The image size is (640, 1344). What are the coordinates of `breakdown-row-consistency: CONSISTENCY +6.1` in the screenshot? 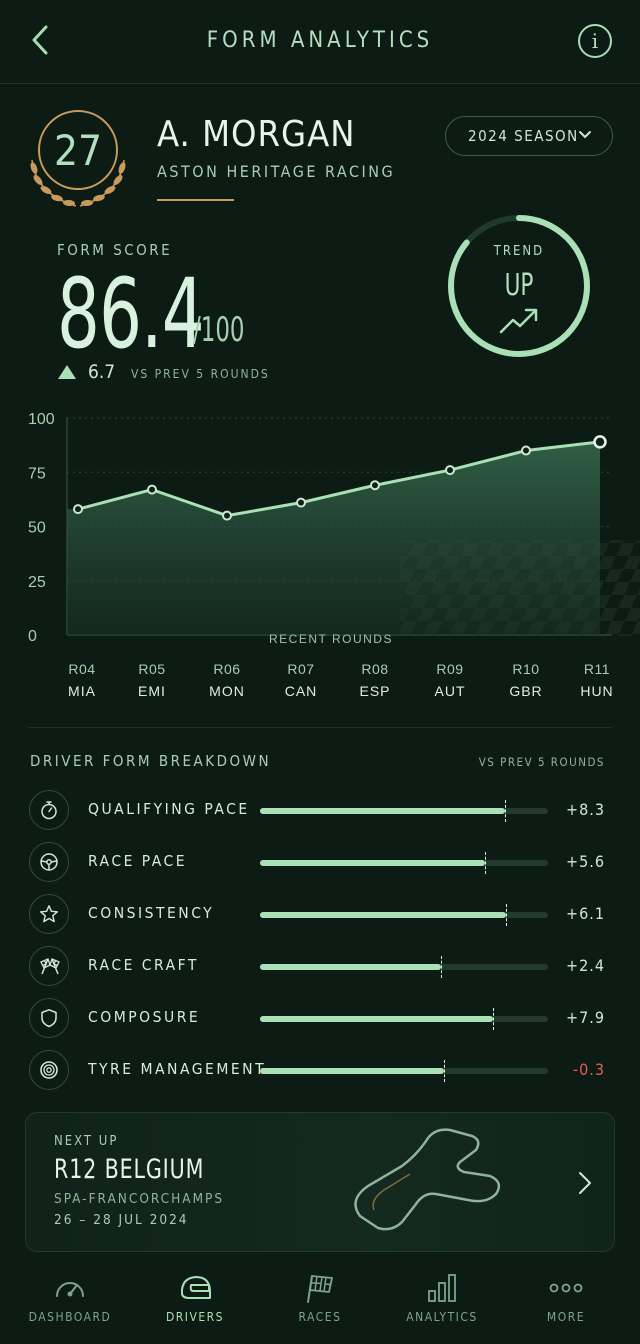 It's located at (320, 920).